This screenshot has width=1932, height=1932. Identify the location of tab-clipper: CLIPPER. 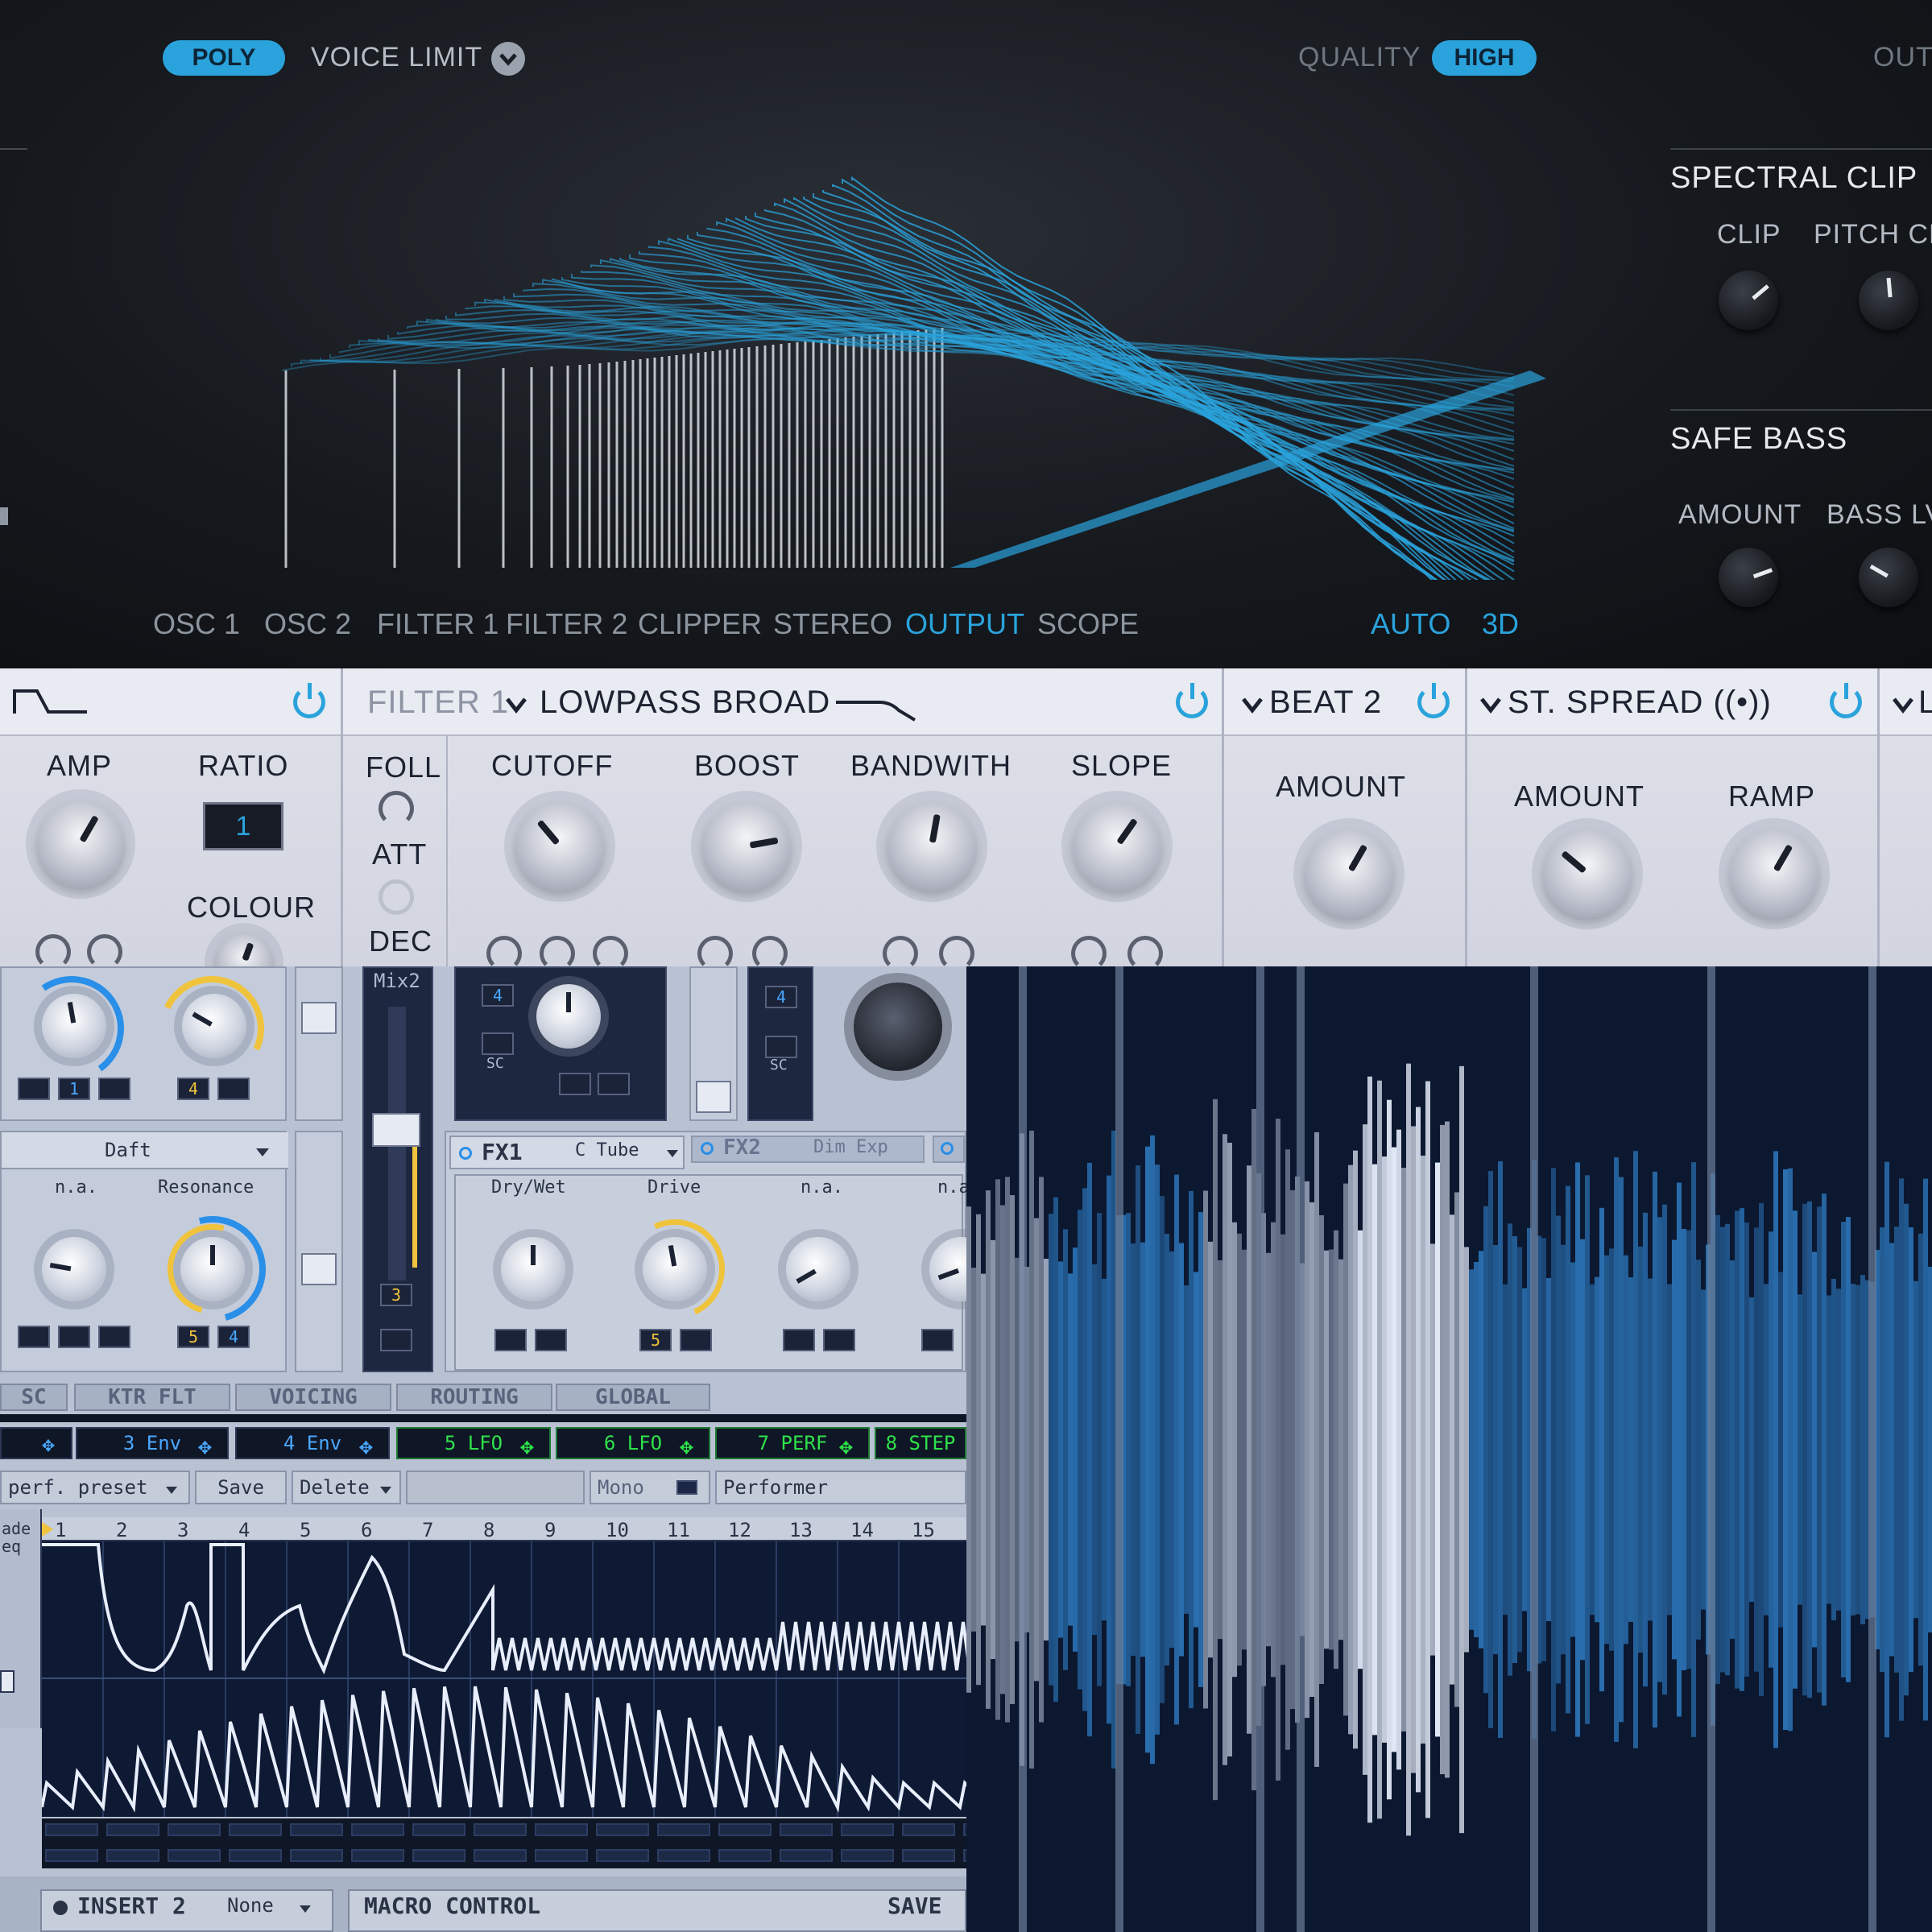
(700, 624).